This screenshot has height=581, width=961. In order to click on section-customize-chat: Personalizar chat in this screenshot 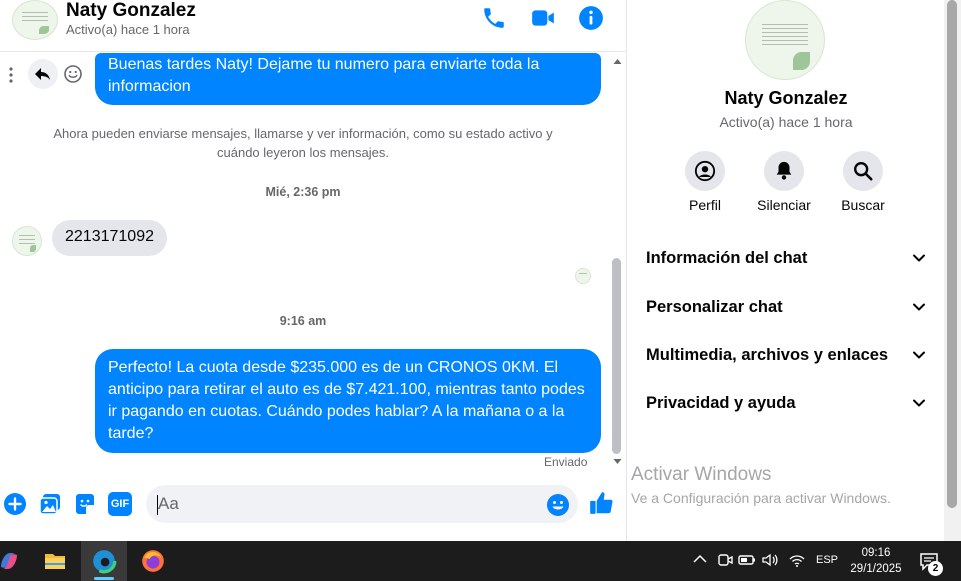, I will do `click(786, 307)`.